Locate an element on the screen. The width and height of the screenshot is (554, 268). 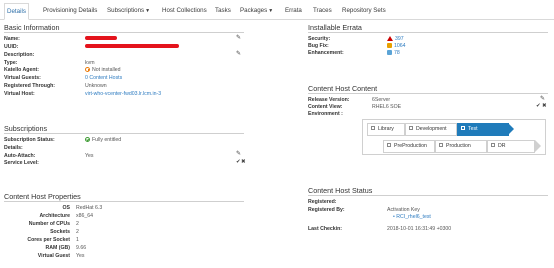
details-label: Details: is located at coordinates (13, 148).